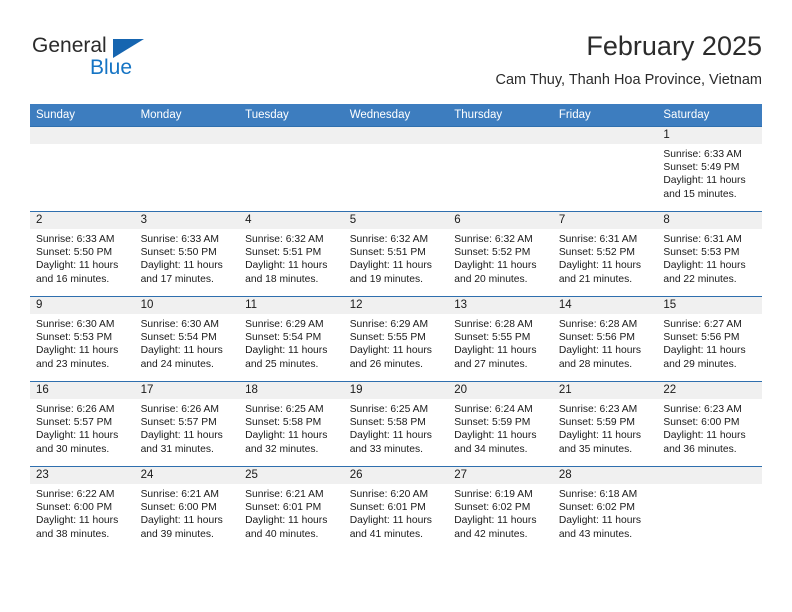 Image resolution: width=792 pixels, height=612 pixels. Describe the element at coordinates (709, 305) in the screenshot. I see `day-number: 15` at that location.